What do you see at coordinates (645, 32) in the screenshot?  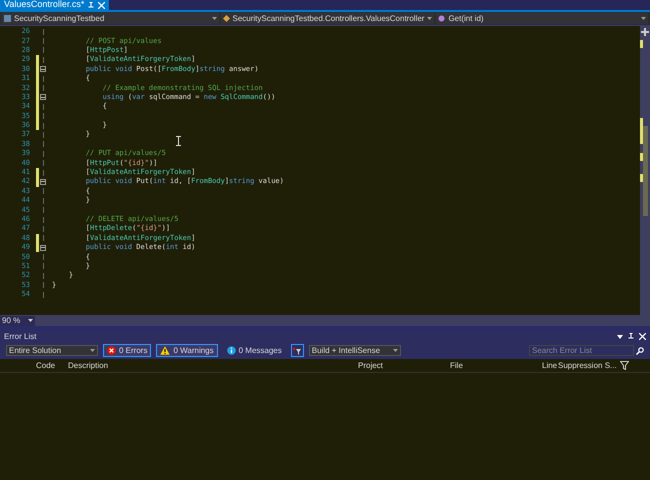 I see `split-icon` at bounding box center [645, 32].